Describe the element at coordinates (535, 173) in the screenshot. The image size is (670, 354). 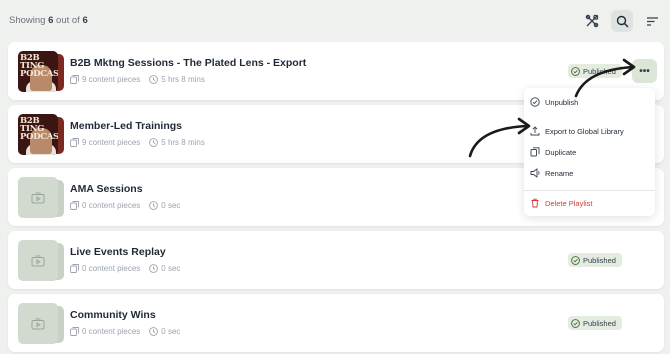
I see `rename-icon` at that location.